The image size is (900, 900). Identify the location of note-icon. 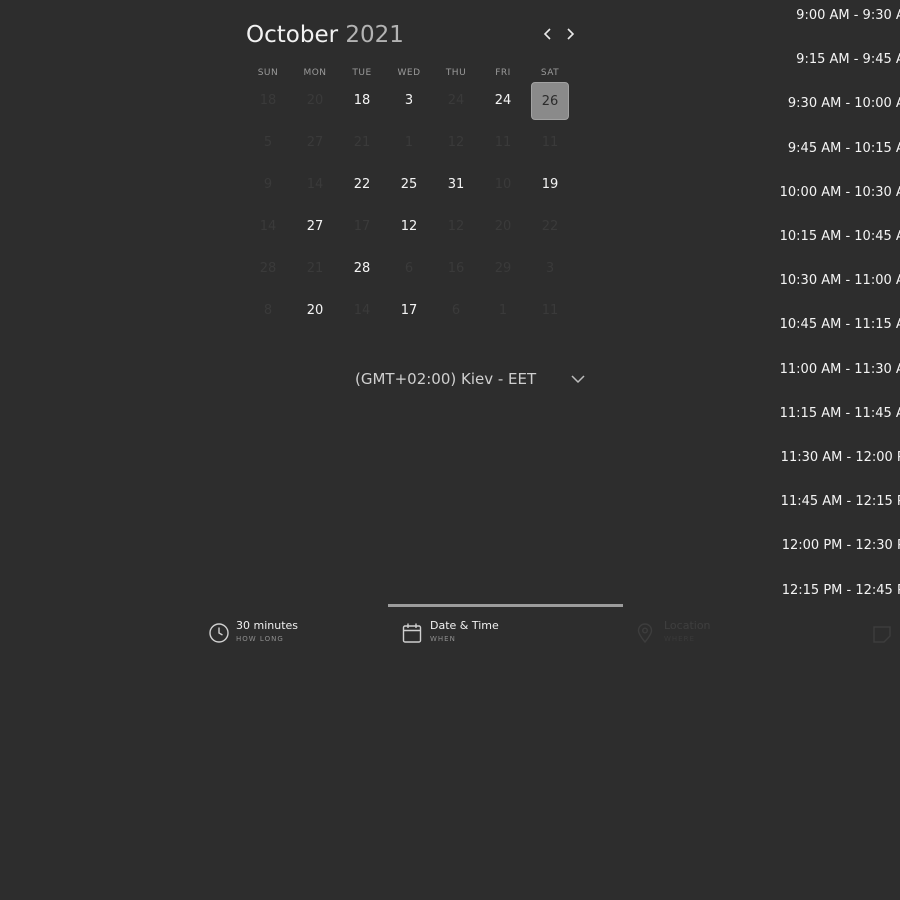
(882, 634).